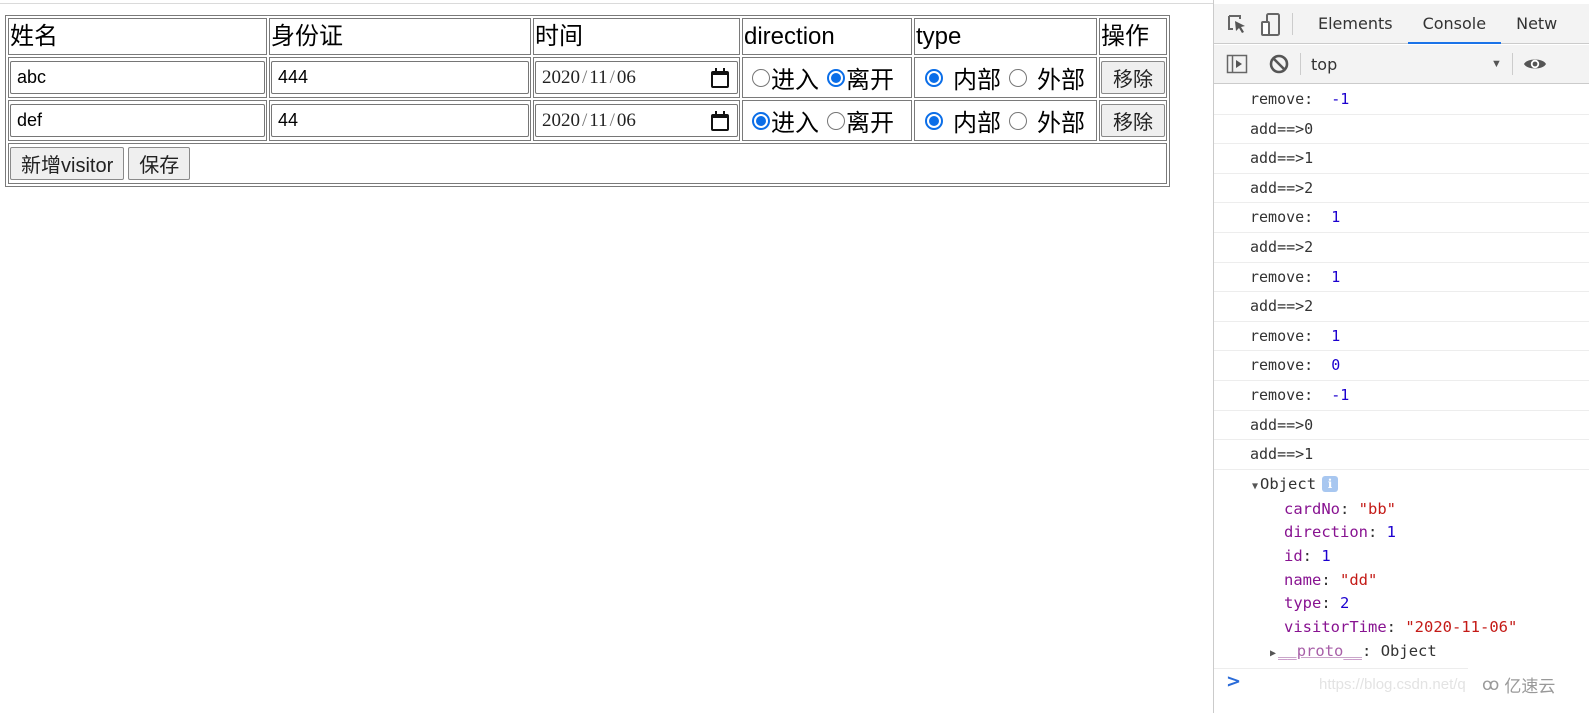 The height and width of the screenshot is (713, 1589). Describe the element at coordinates (400, 36) in the screenshot. I see `header-id-card: 身份证` at that location.